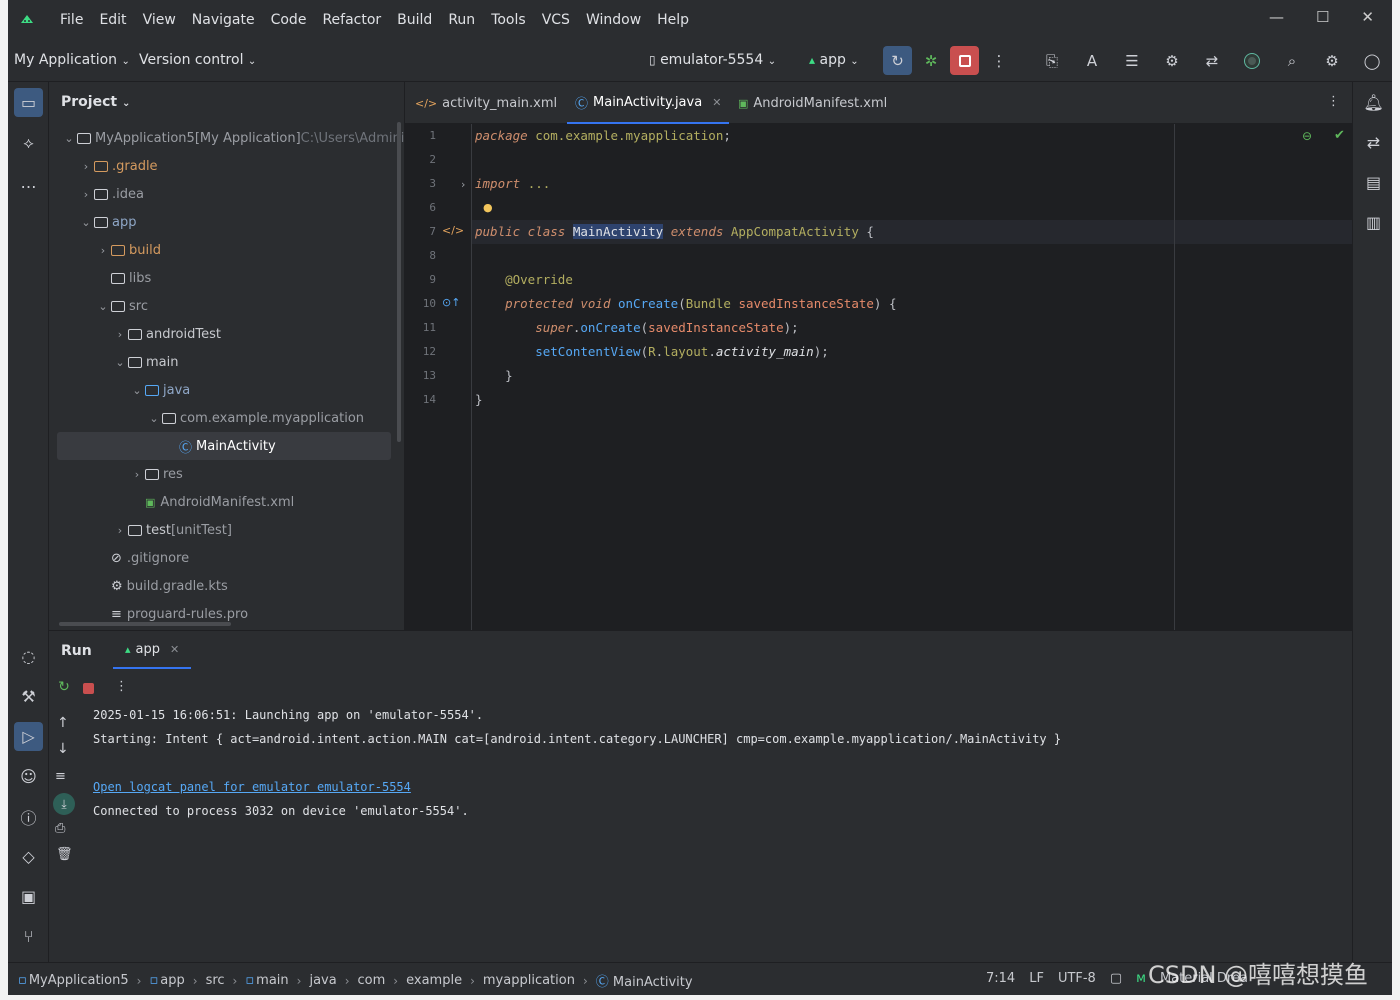  I want to click on account-icon: ◯, so click(1372, 61).